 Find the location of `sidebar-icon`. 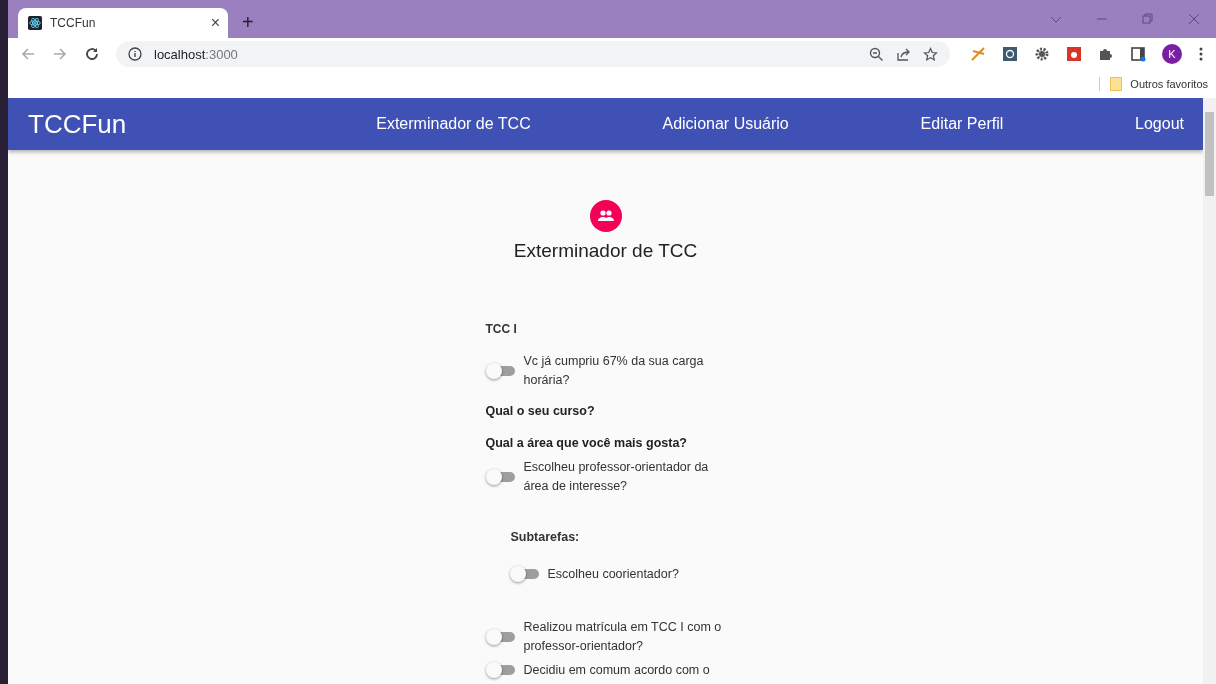

sidebar-icon is located at coordinates (1138, 54).